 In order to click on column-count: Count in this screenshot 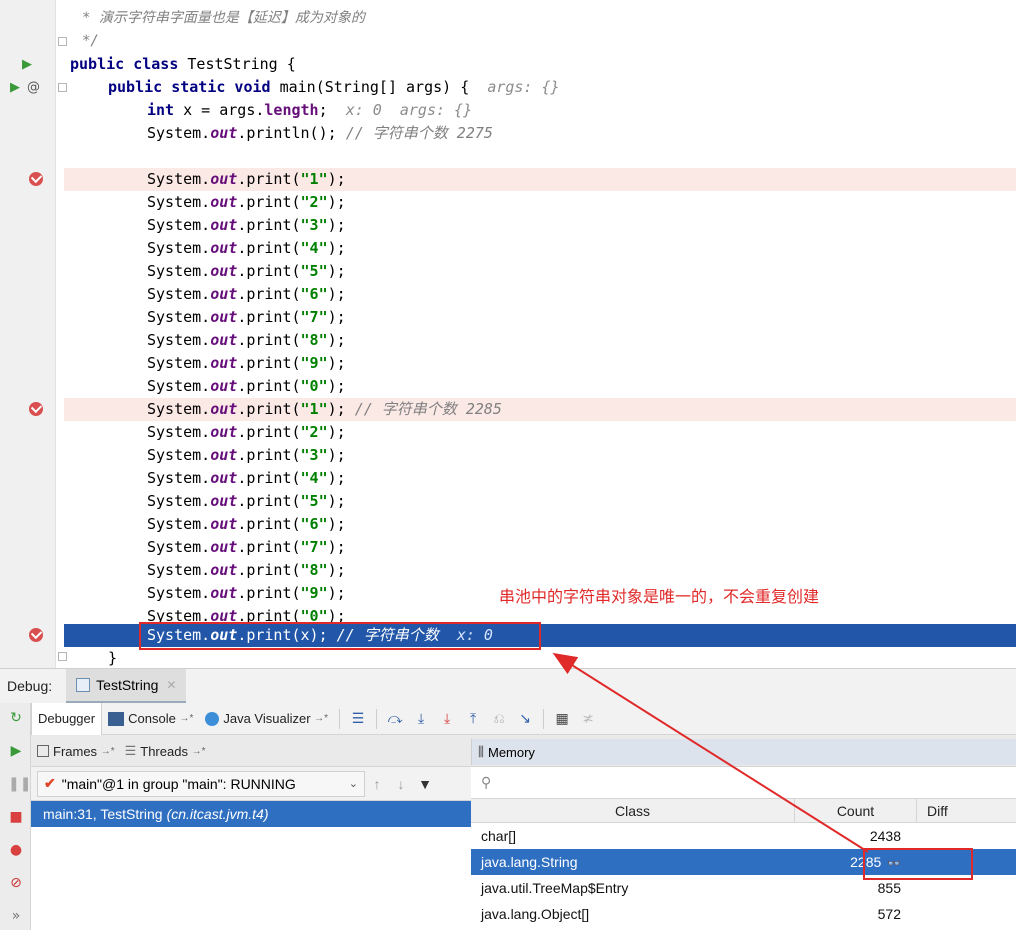, I will do `click(856, 810)`.